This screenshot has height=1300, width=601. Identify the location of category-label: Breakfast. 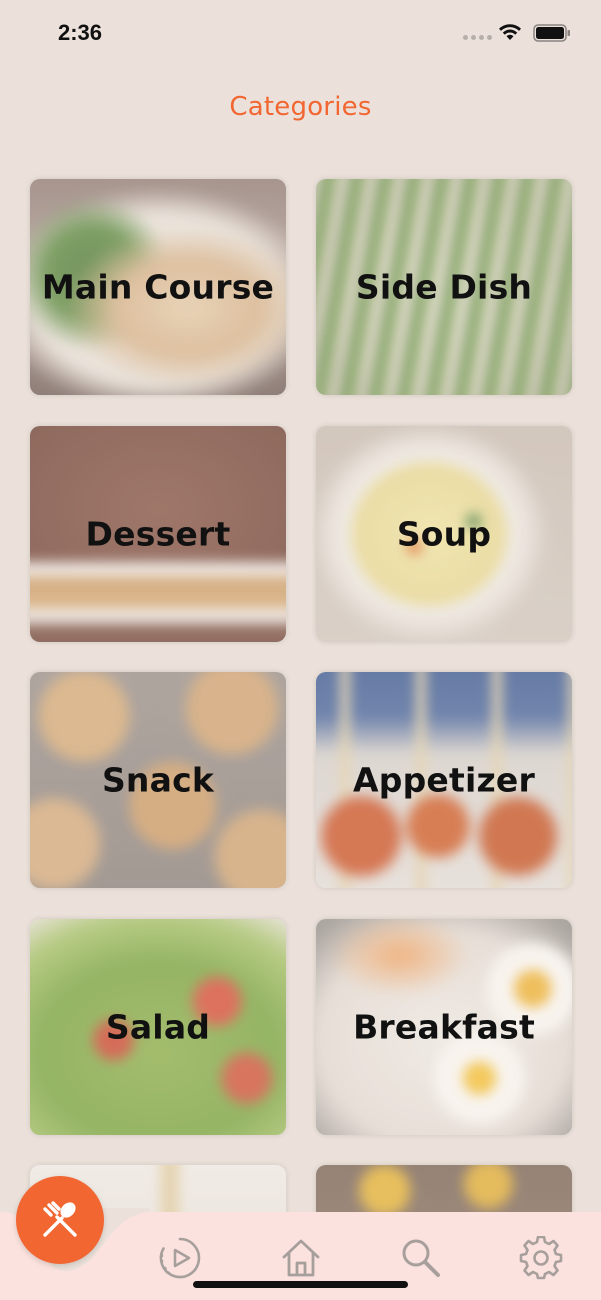
(444, 1027).